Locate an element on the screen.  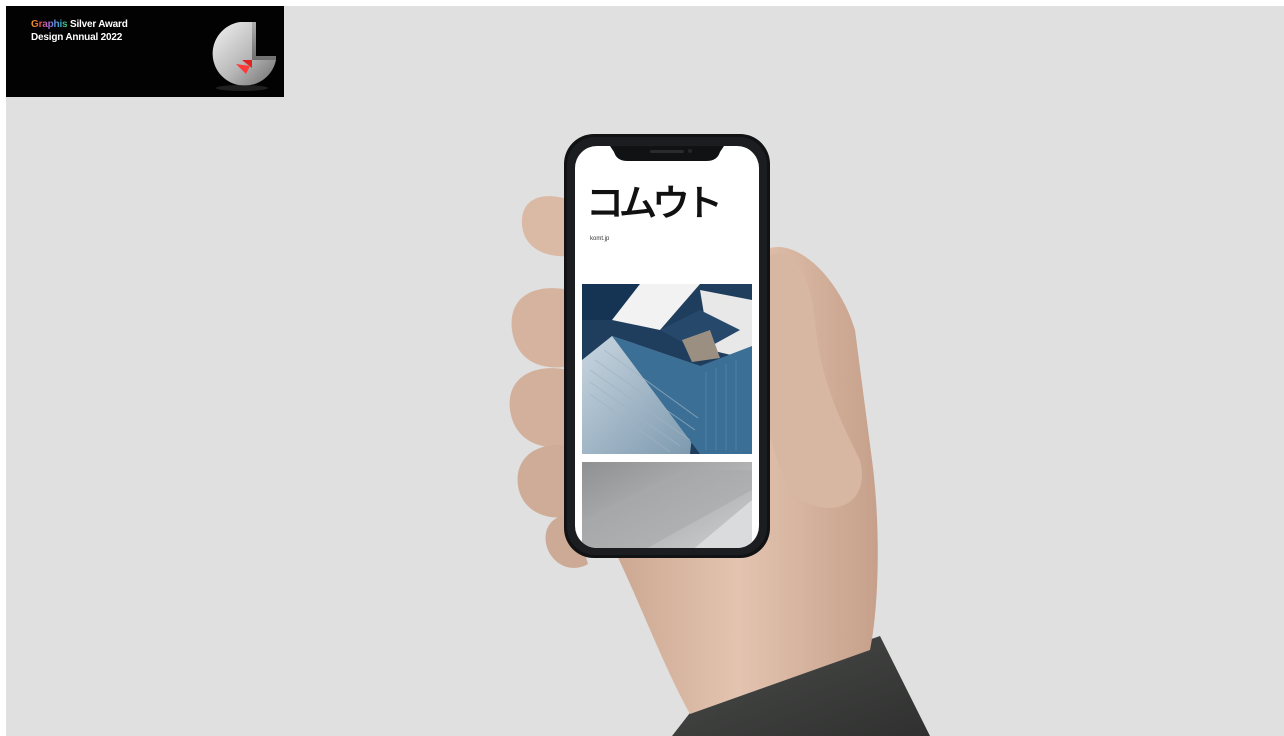
award-badge-text: Graphis Silver Award Design Annual 2022 is located at coordinates (79, 31).